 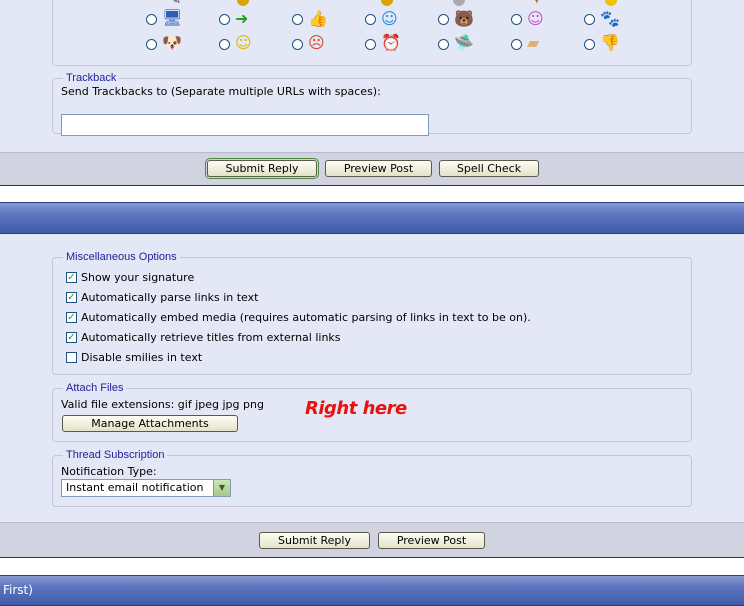 What do you see at coordinates (489, 168) in the screenshot?
I see `spell-check-button: Spell Check` at bounding box center [489, 168].